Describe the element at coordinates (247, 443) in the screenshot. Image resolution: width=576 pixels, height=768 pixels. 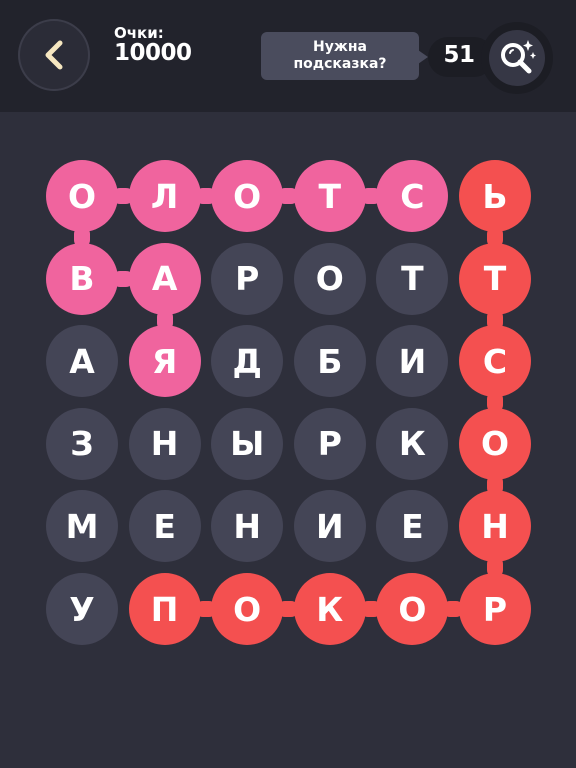
I see `letter-cell: Ы` at that location.